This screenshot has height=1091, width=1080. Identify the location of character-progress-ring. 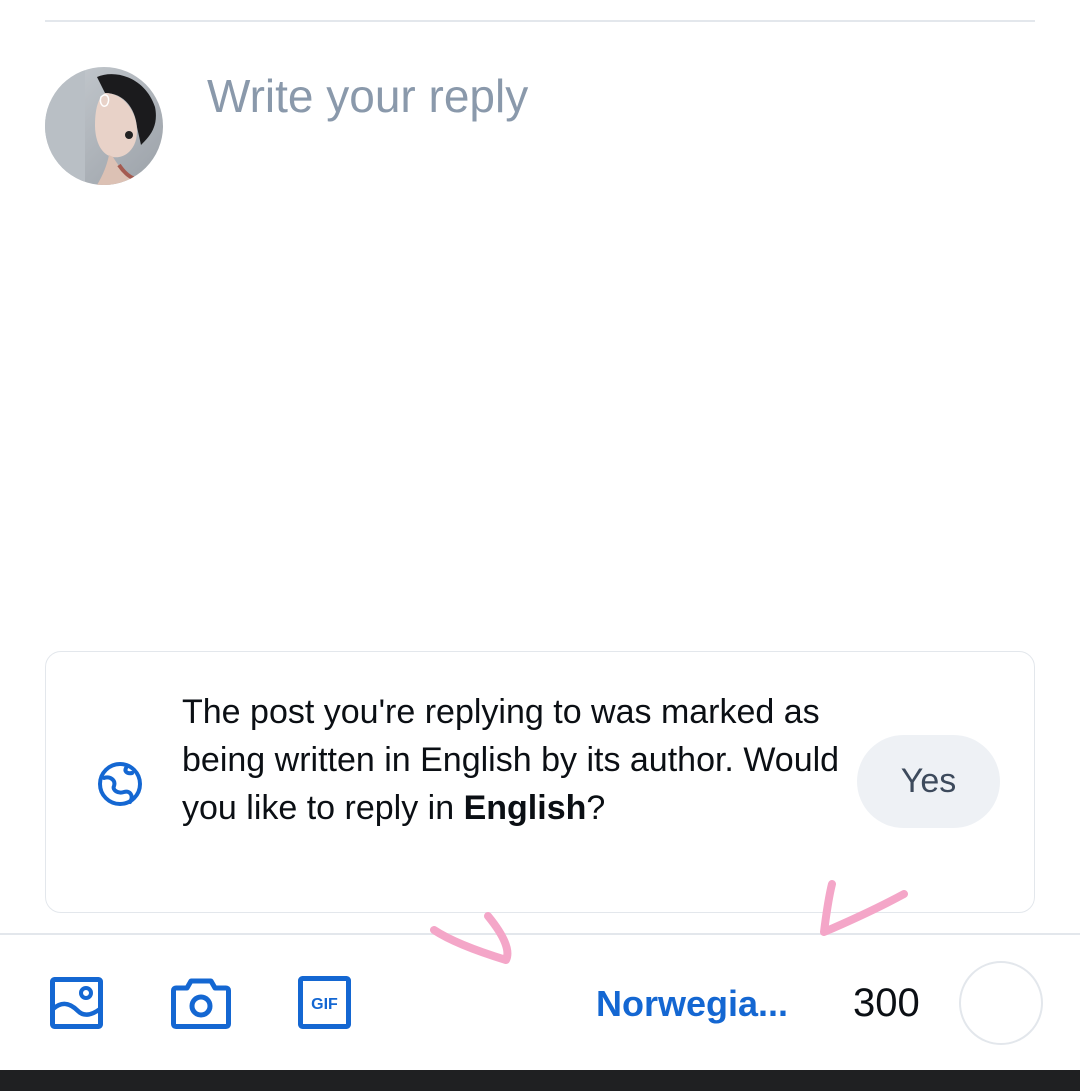
(1001, 1003).